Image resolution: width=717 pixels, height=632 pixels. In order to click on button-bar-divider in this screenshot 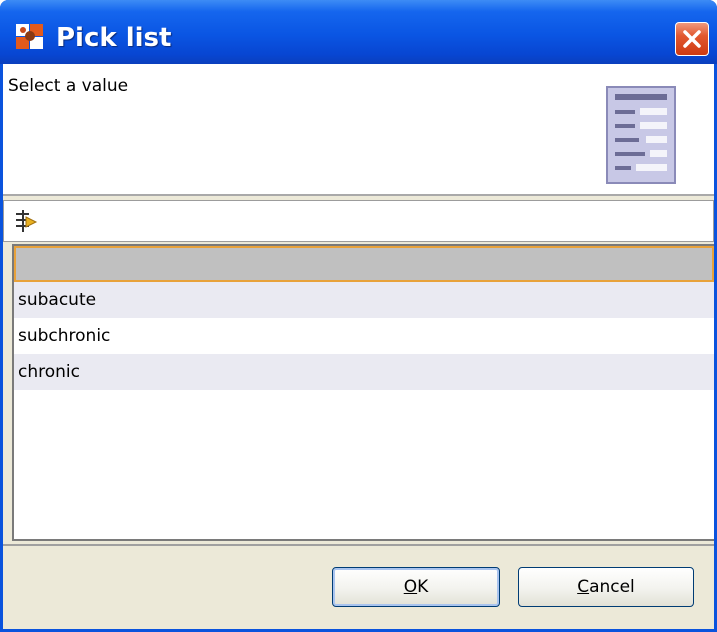, I will do `click(358, 545)`.